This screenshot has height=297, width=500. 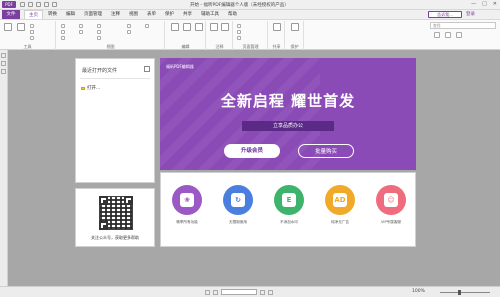 What do you see at coordinates (418, 291) in the screenshot?
I see `zoom-level: 100%` at bounding box center [418, 291].